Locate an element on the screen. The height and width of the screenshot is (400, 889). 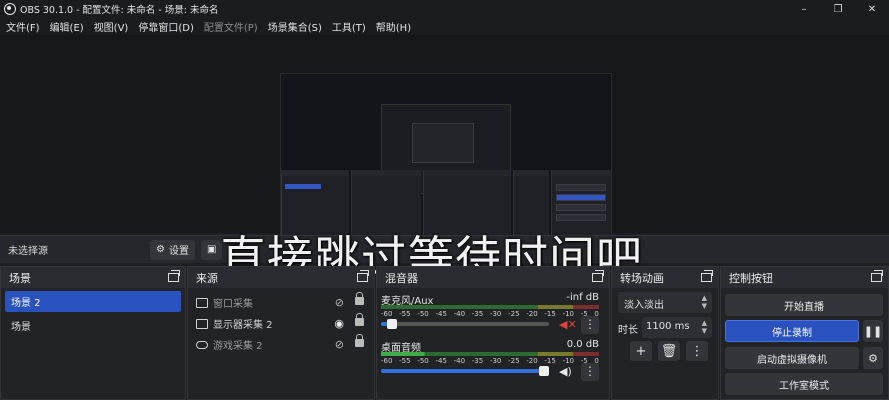
scenes-dock-header: 场景 is located at coordinates (93, 277).